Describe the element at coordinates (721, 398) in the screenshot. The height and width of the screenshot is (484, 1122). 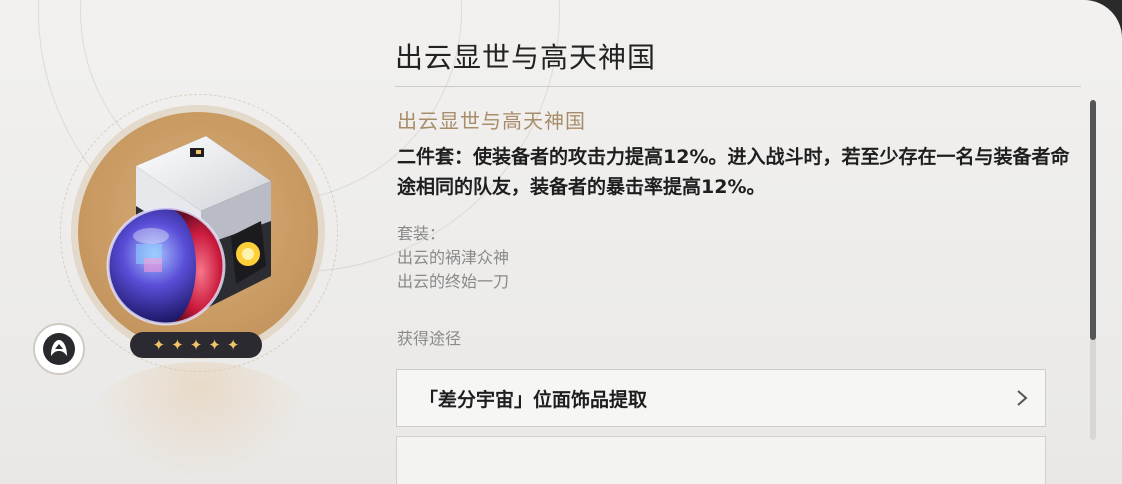
I see `acquisition-source-button: 「差分宇宙」位面饰品提取` at that location.